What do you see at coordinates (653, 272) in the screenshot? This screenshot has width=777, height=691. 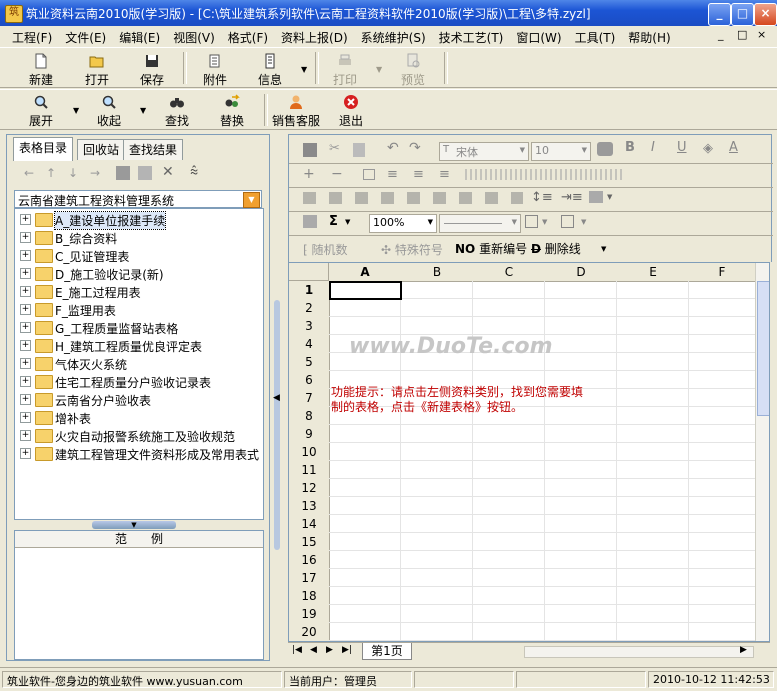 I see `column-header: E` at bounding box center [653, 272].